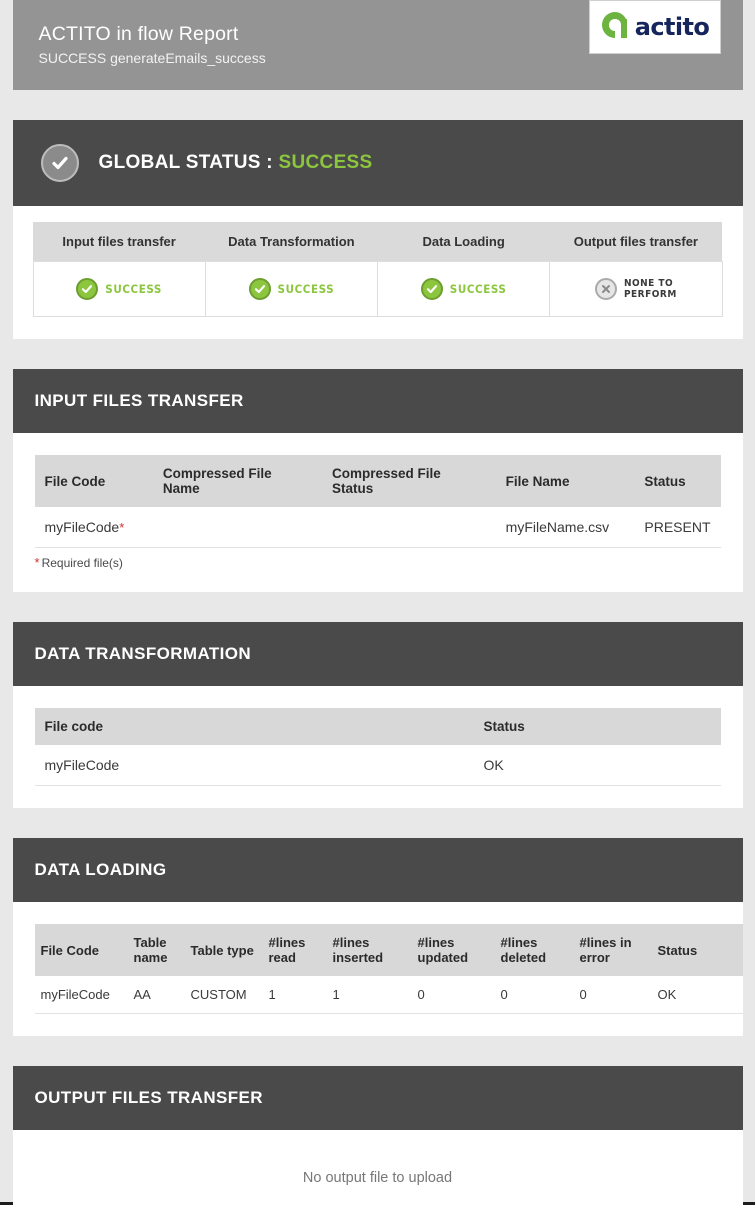 The height and width of the screenshot is (1205, 755). I want to click on cell-status: OK, so click(697, 995).